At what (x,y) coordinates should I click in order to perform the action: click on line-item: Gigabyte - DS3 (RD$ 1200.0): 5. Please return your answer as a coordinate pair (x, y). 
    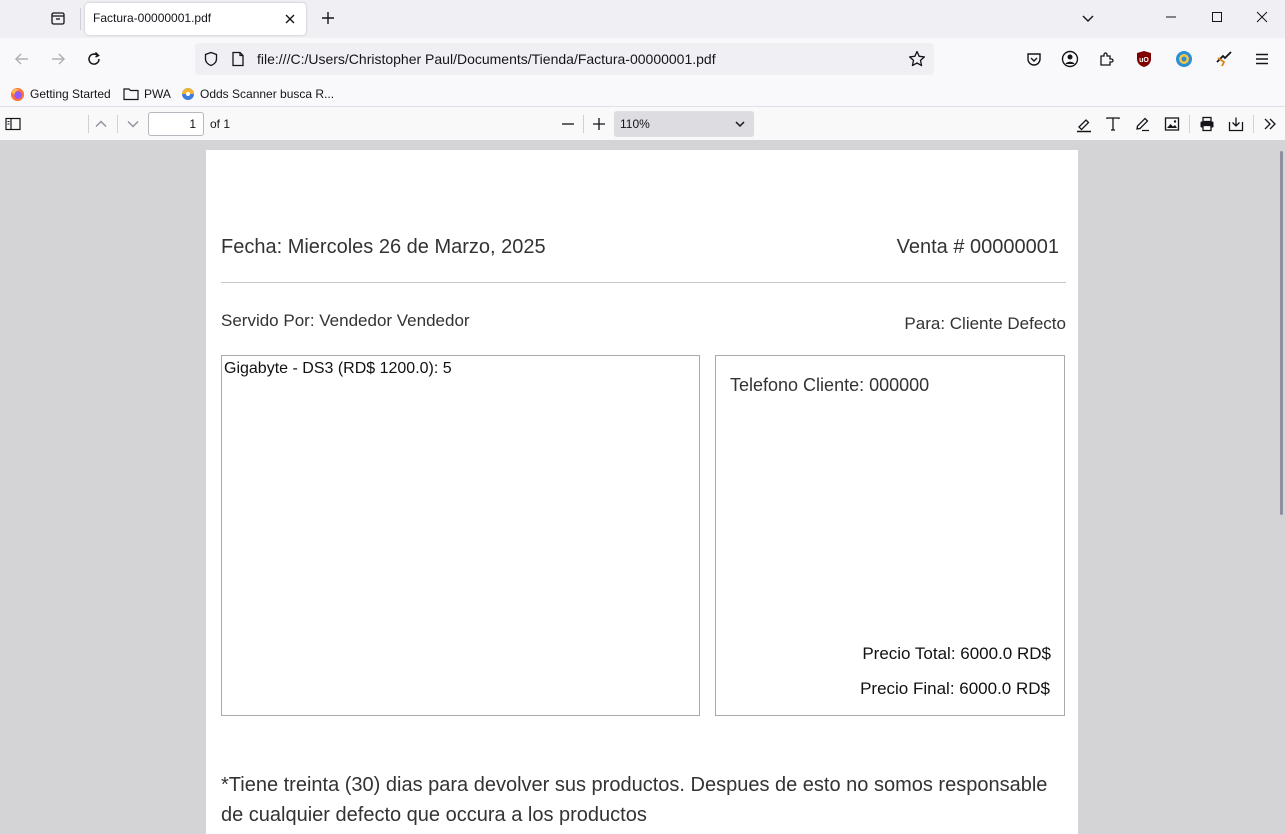
    Looking at the image, I should click on (338, 368).